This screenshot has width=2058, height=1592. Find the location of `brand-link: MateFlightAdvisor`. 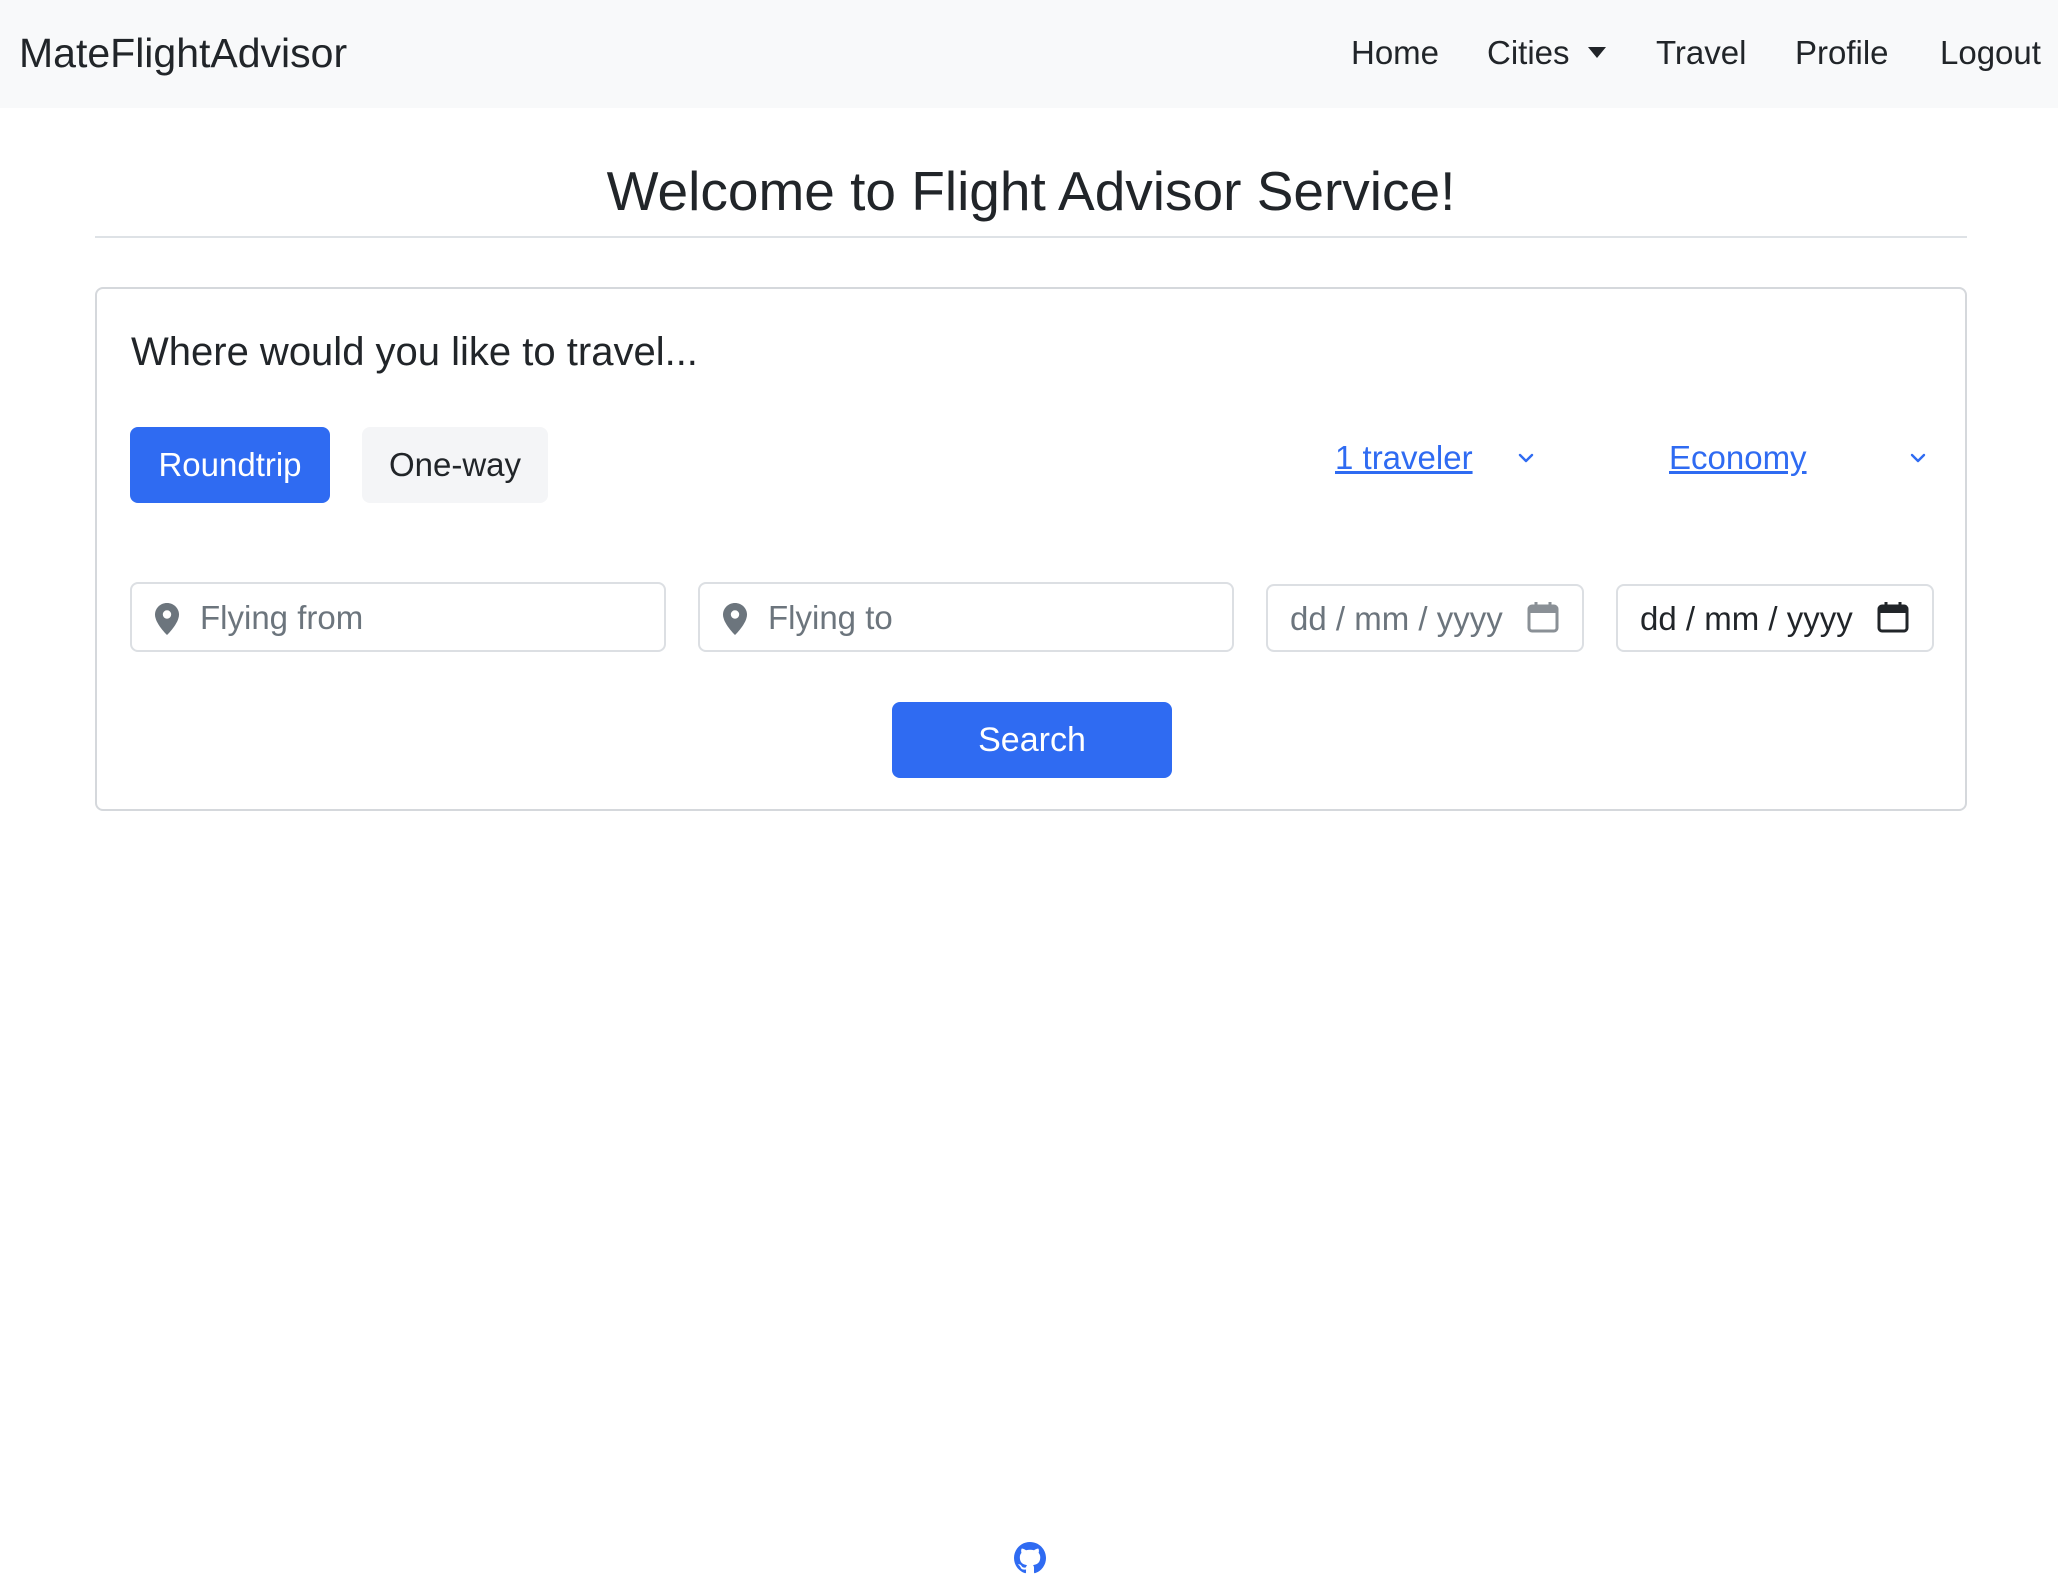

brand-link: MateFlightAdvisor is located at coordinates (183, 53).